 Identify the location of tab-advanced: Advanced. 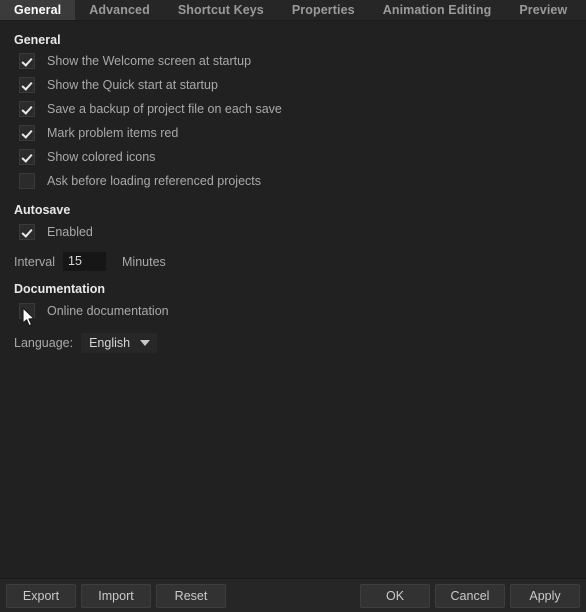
(119, 10).